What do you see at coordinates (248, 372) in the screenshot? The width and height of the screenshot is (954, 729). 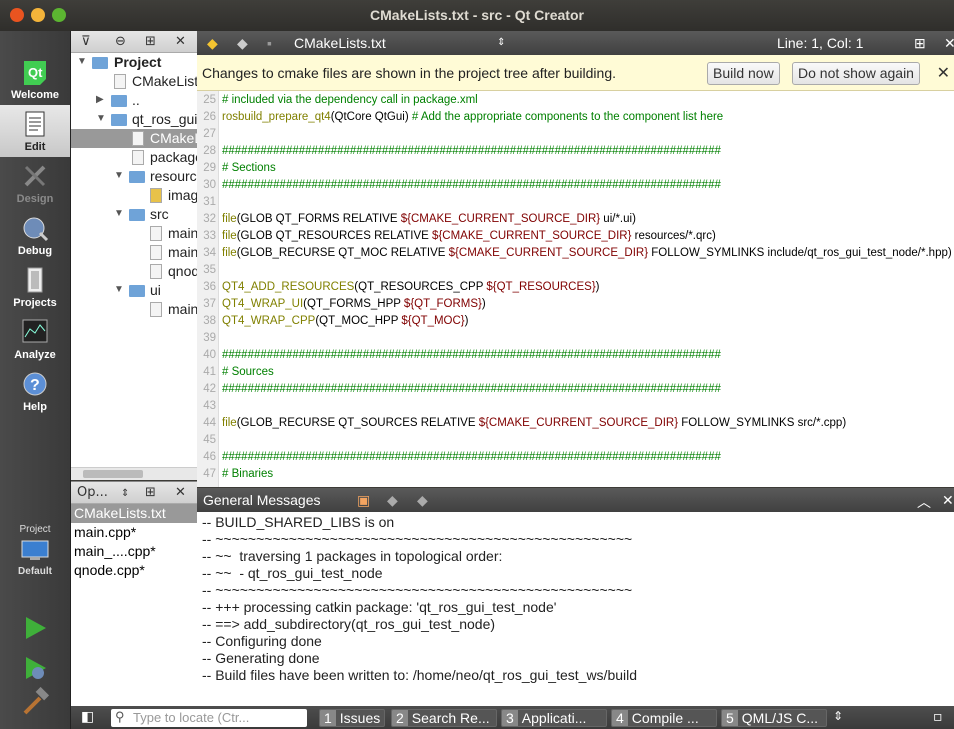 I see `code-text: # Sources` at bounding box center [248, 372].